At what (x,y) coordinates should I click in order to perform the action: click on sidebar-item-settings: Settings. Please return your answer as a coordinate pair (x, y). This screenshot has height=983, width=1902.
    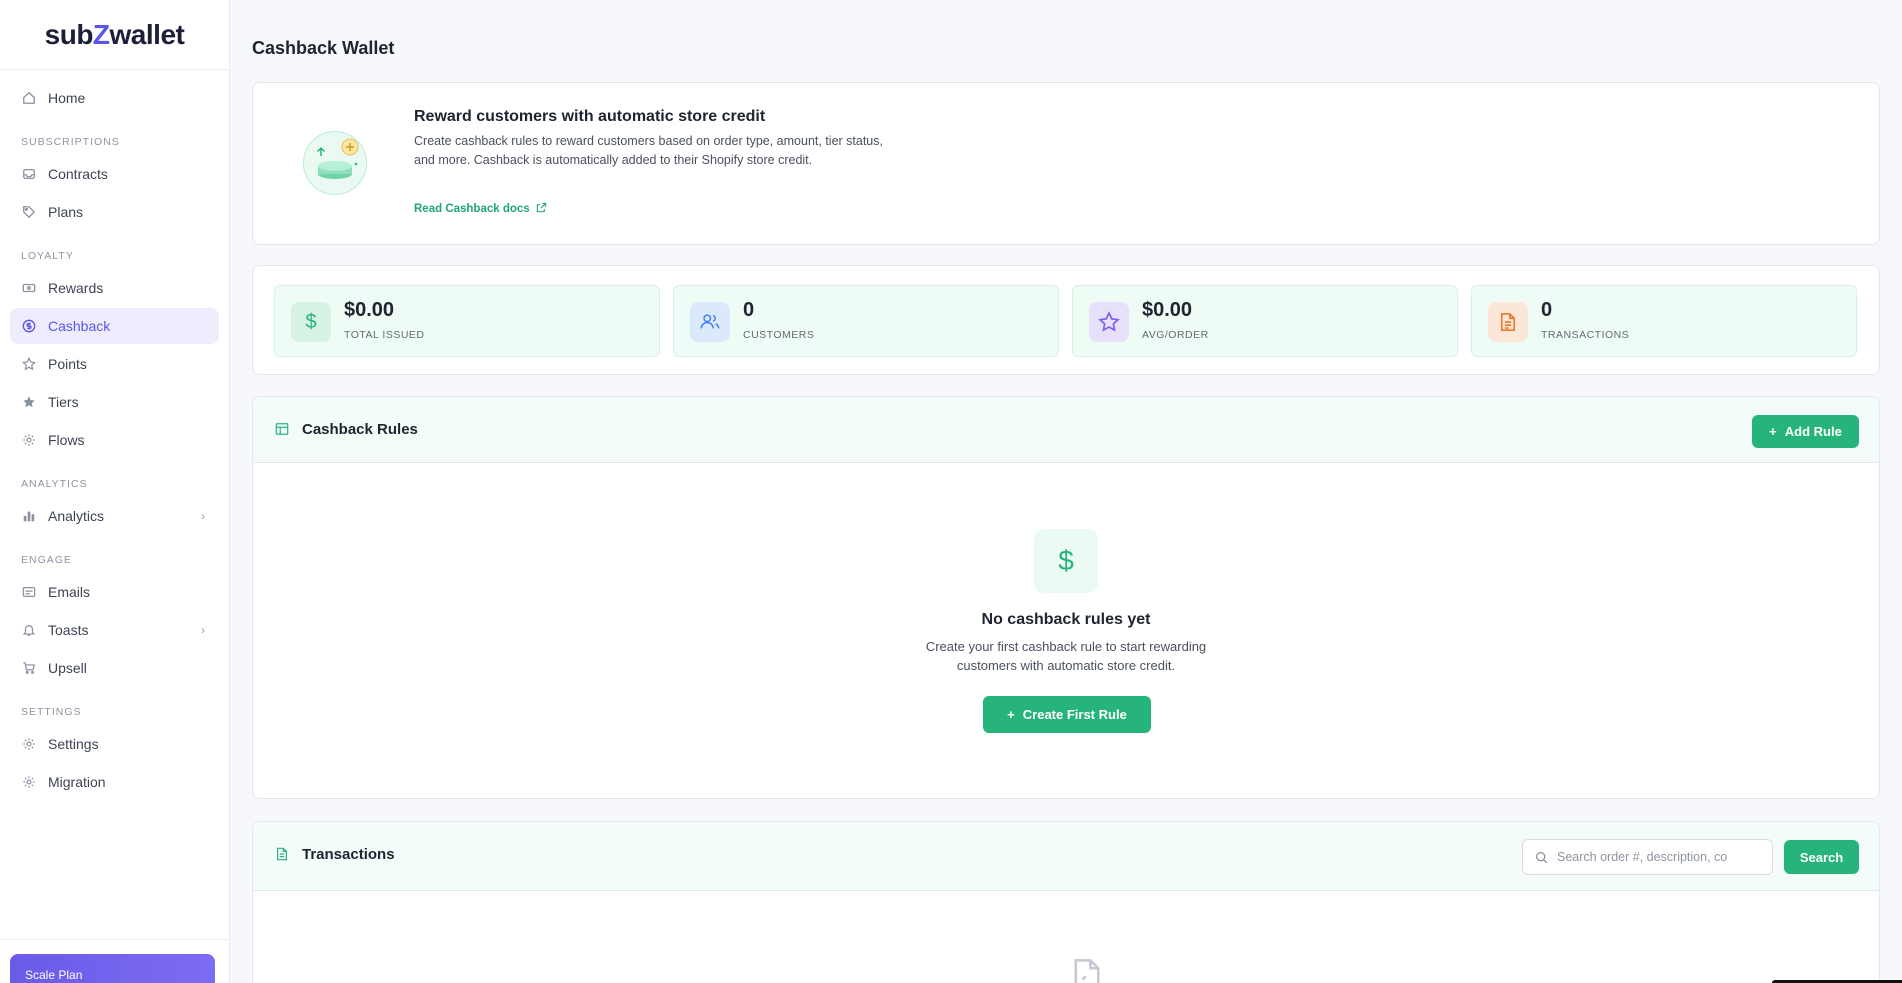
    Looking at the image, I should click on (114, 744).